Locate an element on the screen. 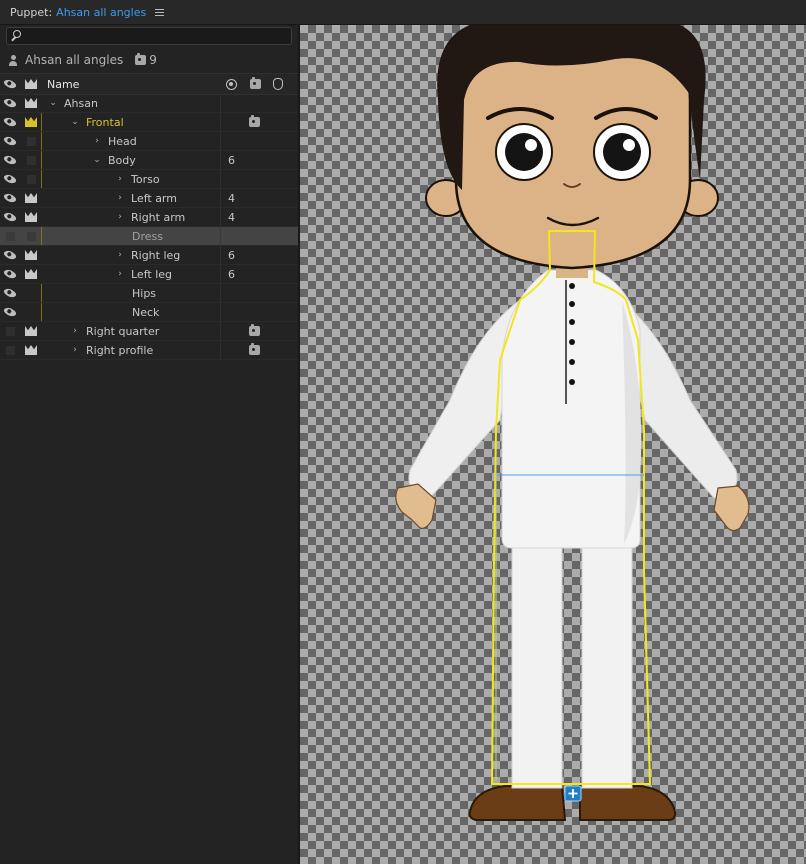 The width and height of the screenshot is (806, 864). right-eye-pupil is located at coordinates (622, 152).